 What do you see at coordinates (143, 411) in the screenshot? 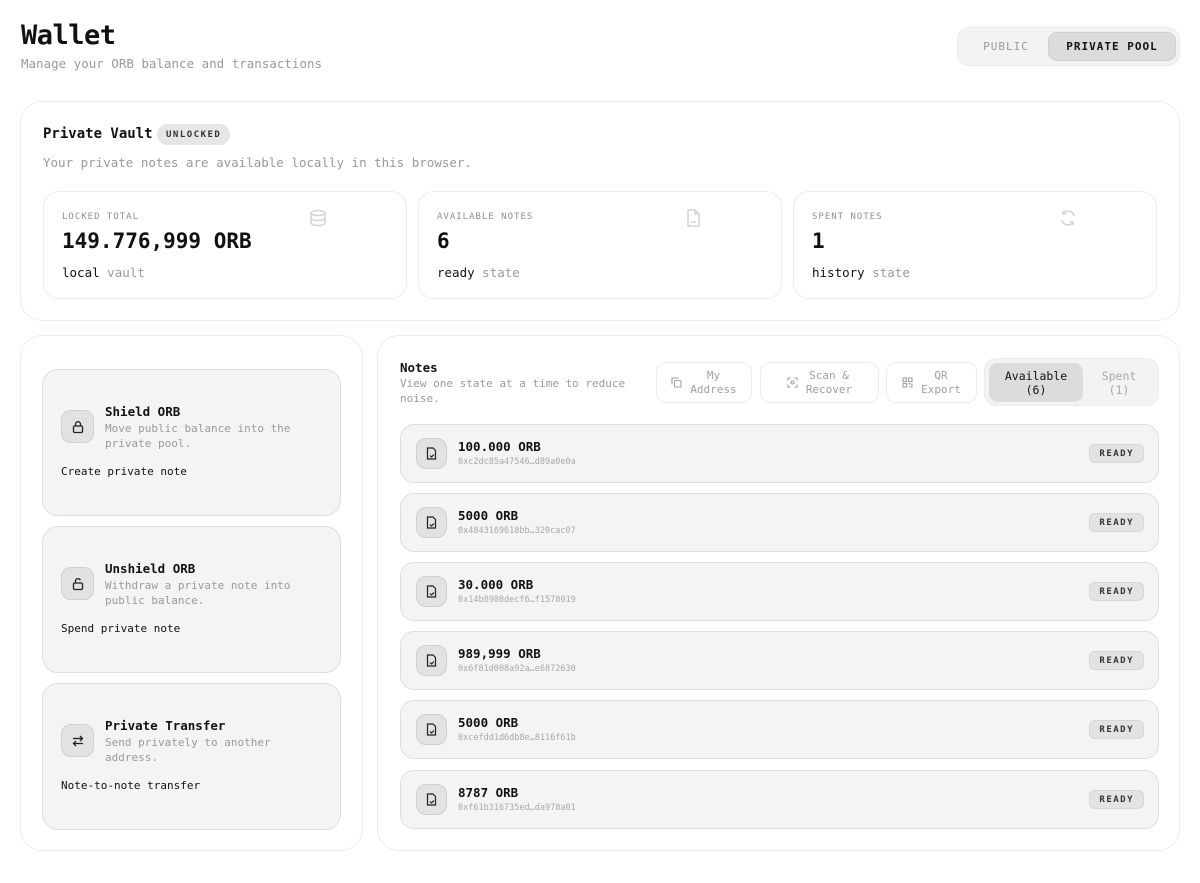
I see `action-title: Shield ORB` at bounding box center [143, 411].